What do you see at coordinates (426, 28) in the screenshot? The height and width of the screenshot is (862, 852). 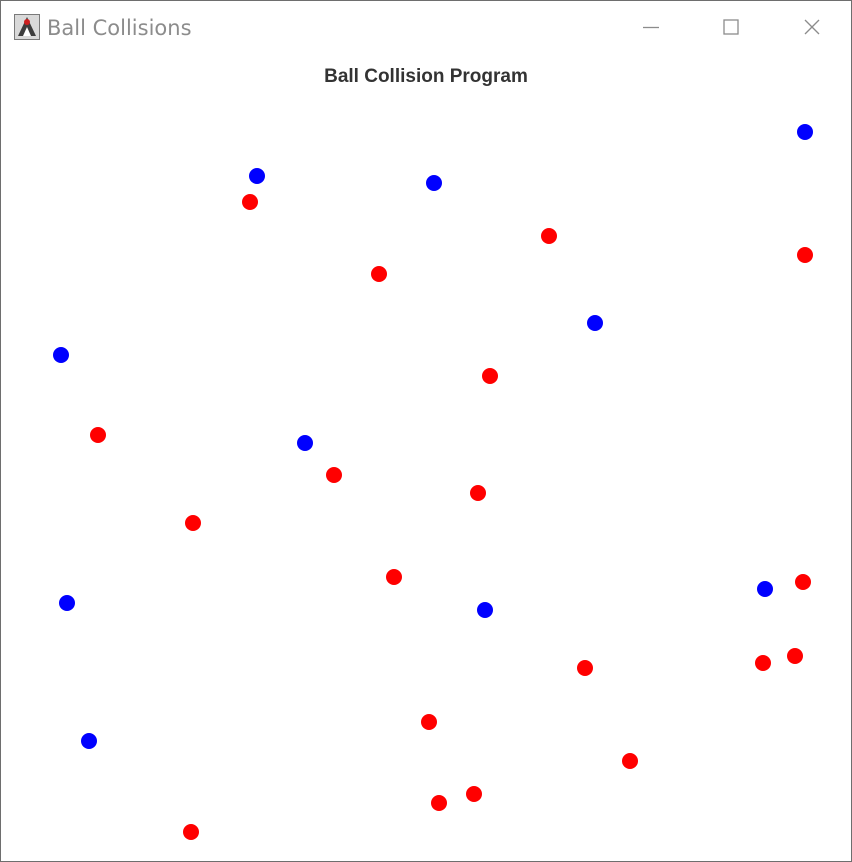 I see `title-bar: Ball Collisions` at bounding box center [426, 28].